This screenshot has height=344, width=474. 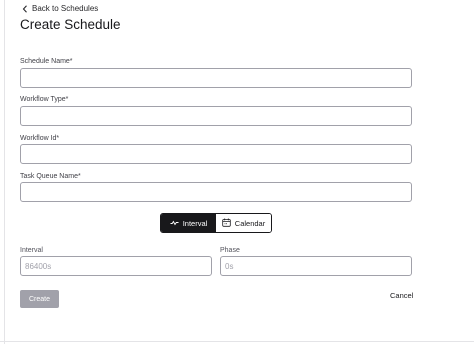 I want to click on cancel-link: Cancel, so click(x=401, y=295).